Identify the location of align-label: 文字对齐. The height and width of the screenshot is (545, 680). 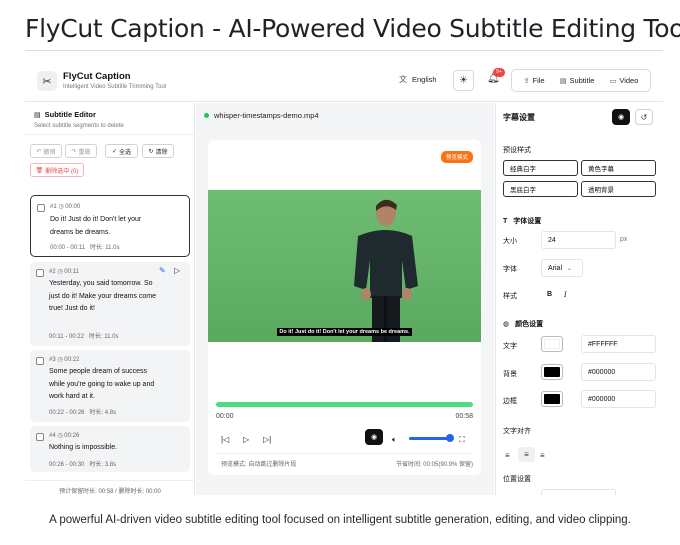
(517, 431).